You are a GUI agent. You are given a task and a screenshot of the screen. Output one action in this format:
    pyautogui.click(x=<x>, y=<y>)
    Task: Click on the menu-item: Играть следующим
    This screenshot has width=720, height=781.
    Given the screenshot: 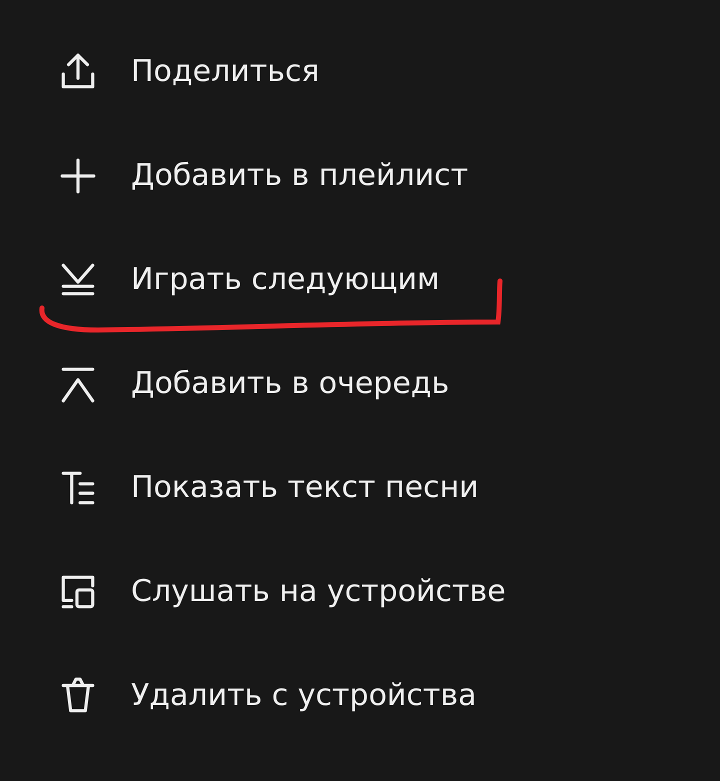 What is the action you would take?
    pyautogui.click(x=285, y=280)
    